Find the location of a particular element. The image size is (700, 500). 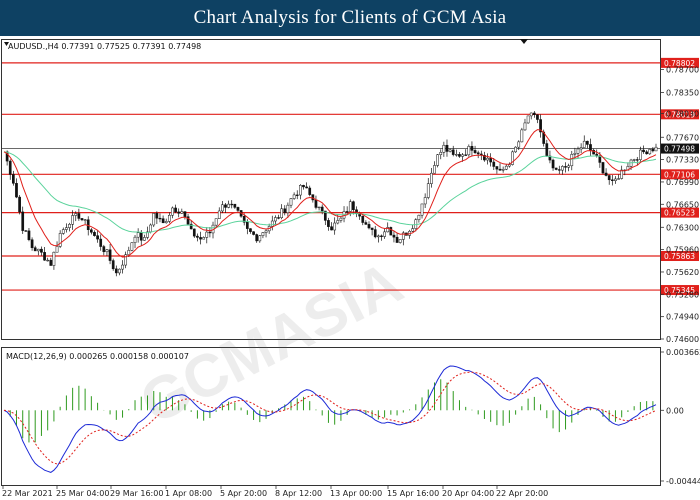

price-tick-label: 0.78030 is located at coordinates (682, 114).